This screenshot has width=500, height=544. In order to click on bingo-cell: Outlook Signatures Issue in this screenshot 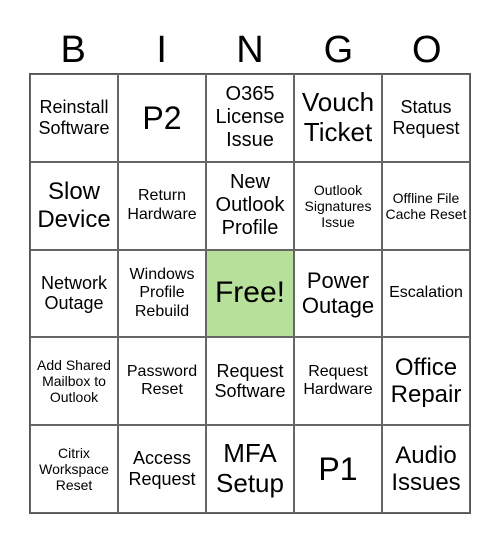, I will do `click(338, 205)`.